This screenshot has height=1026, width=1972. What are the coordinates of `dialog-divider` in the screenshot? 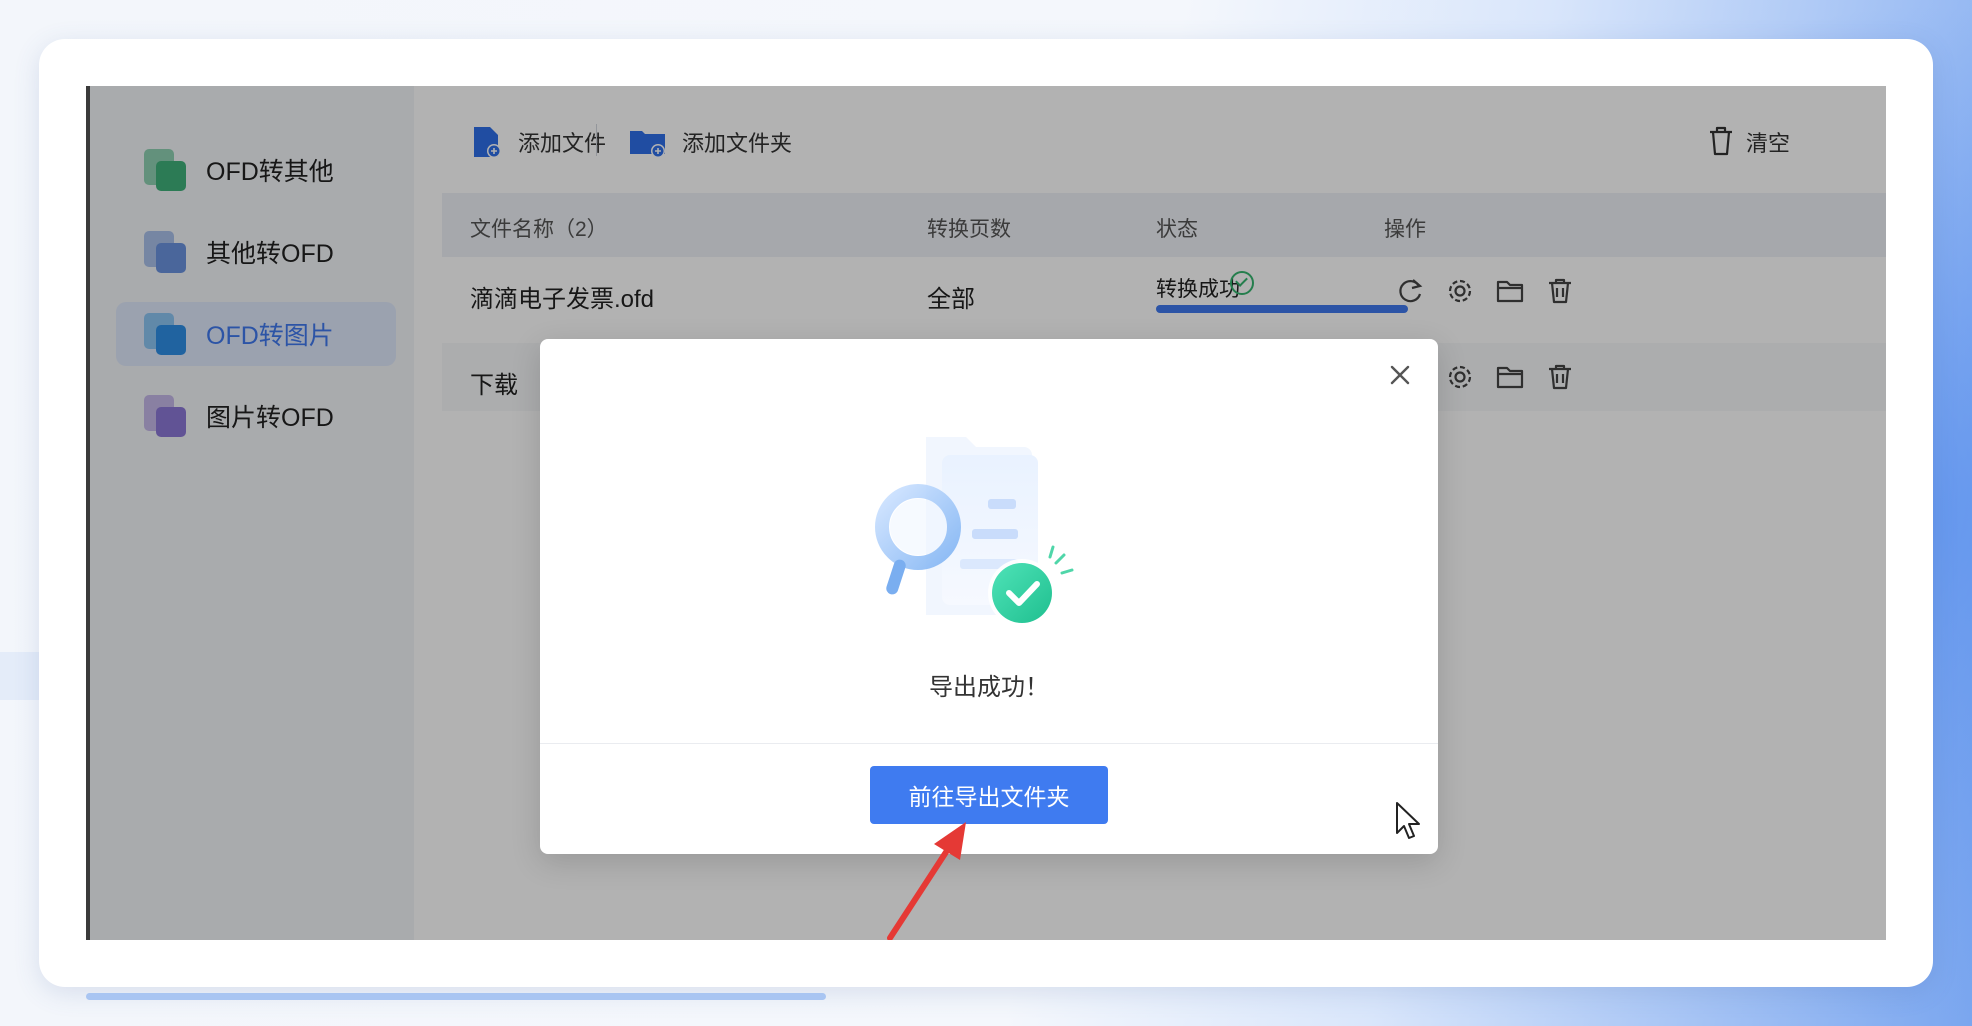 It's located at (989, 743).